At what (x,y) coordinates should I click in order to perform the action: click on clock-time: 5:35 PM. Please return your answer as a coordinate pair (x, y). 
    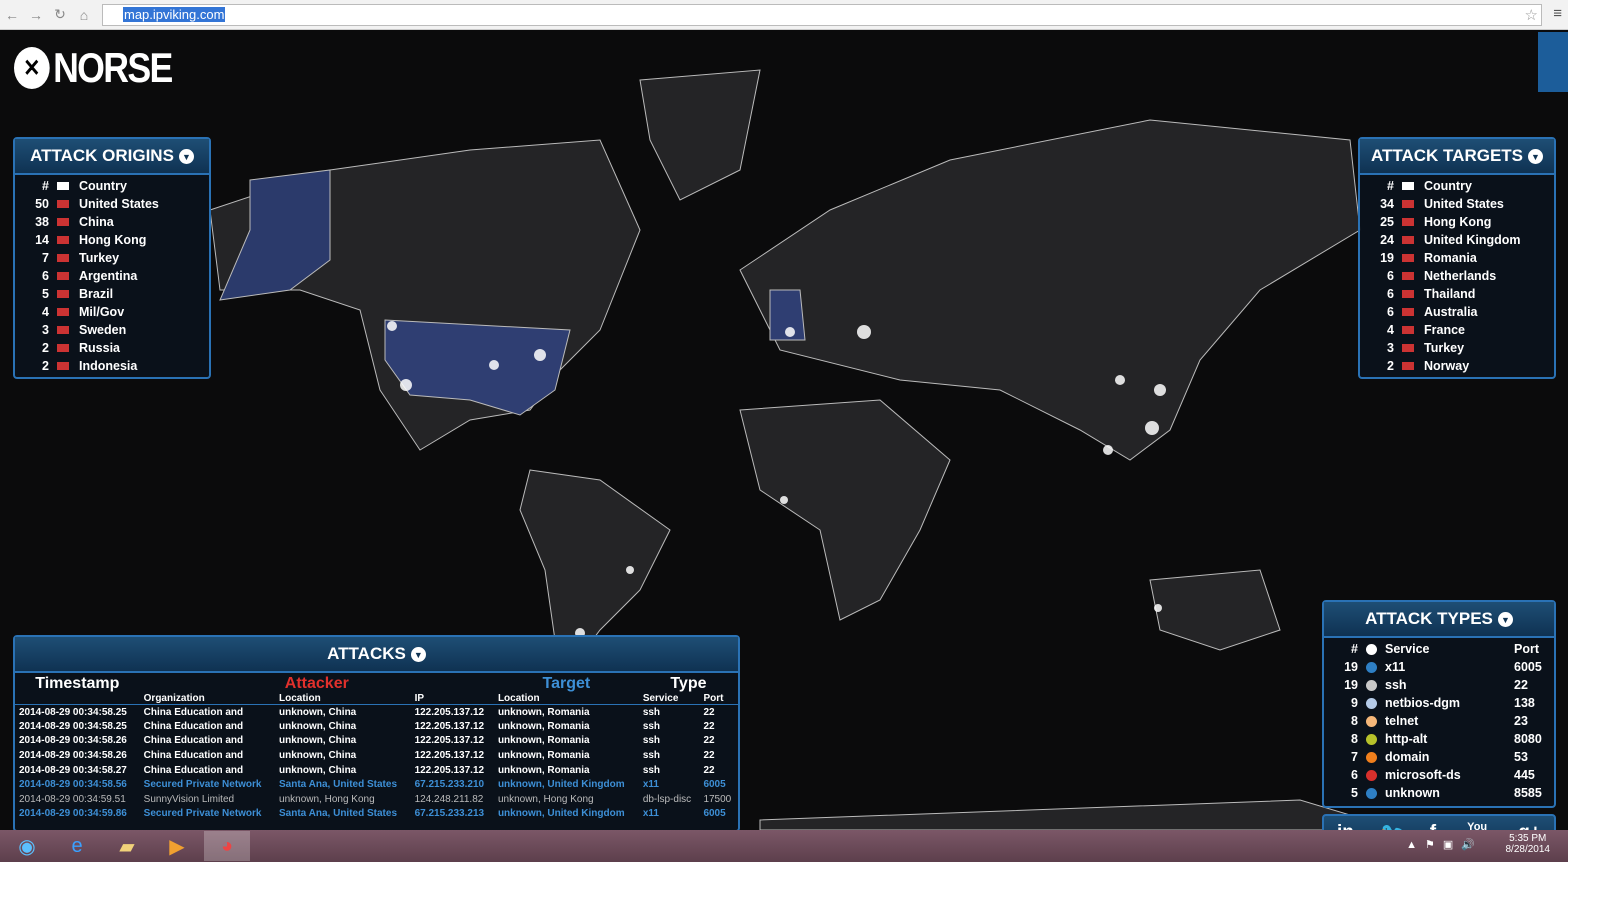
    Looking at the image, I should click on (1528, 838).